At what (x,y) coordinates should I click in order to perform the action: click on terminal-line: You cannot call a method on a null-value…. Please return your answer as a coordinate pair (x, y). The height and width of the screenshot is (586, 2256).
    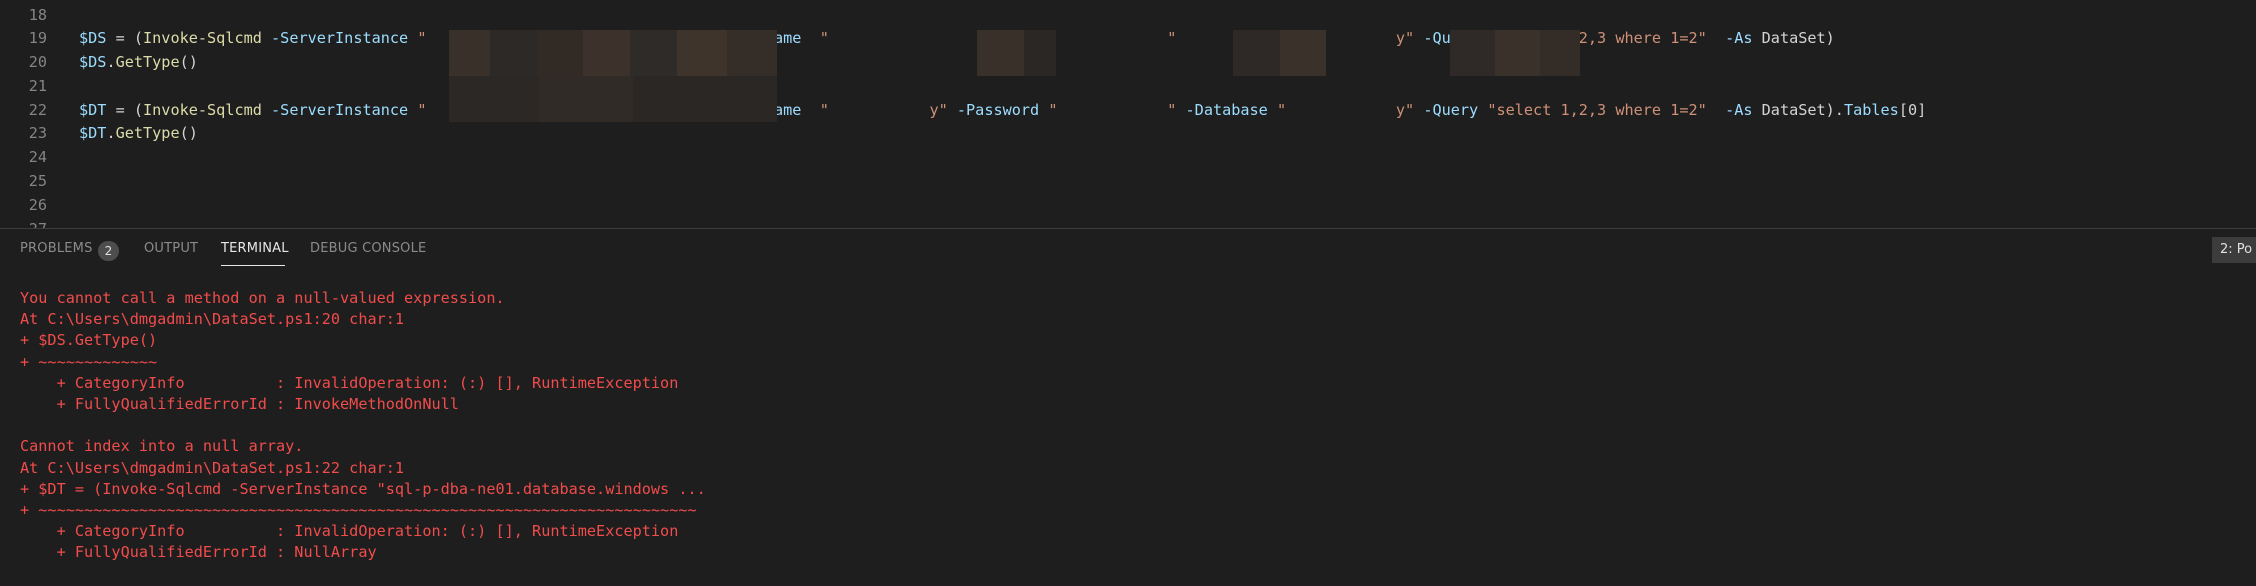
    Looking at the image, I should click on (262, 298).